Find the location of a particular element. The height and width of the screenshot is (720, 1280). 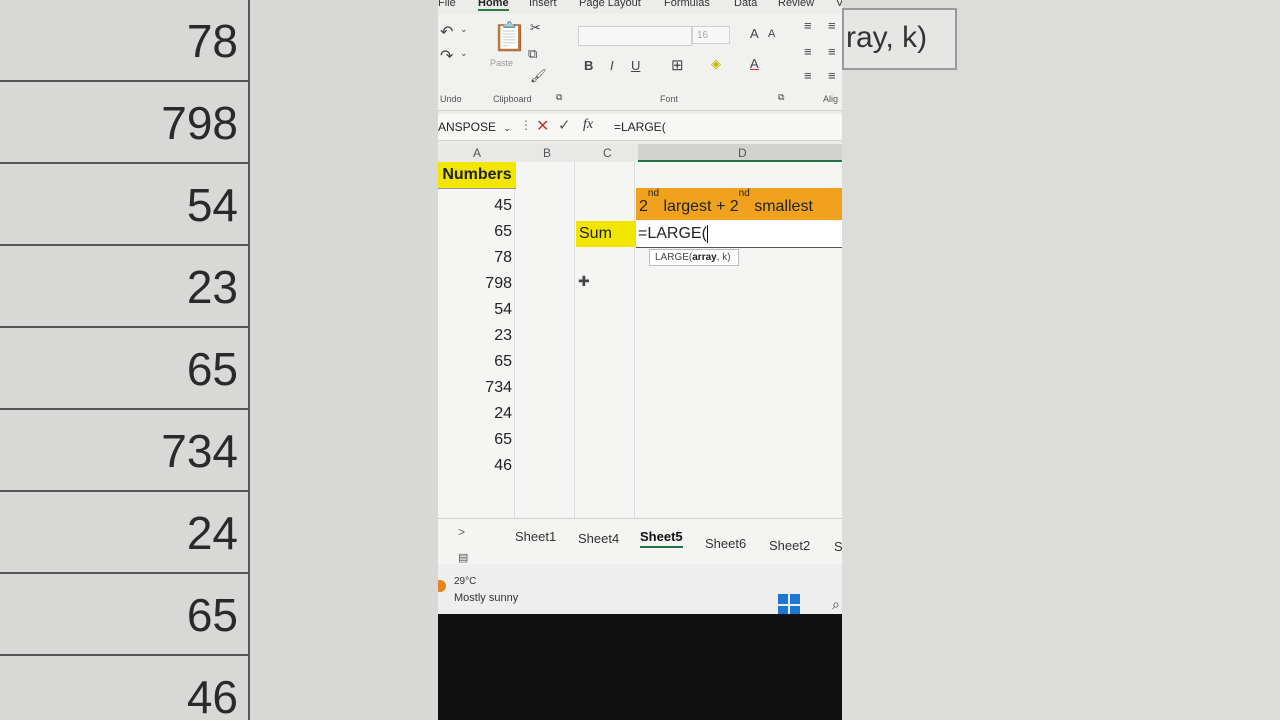

weather-sun-icon is located at coordinates (442, 586).